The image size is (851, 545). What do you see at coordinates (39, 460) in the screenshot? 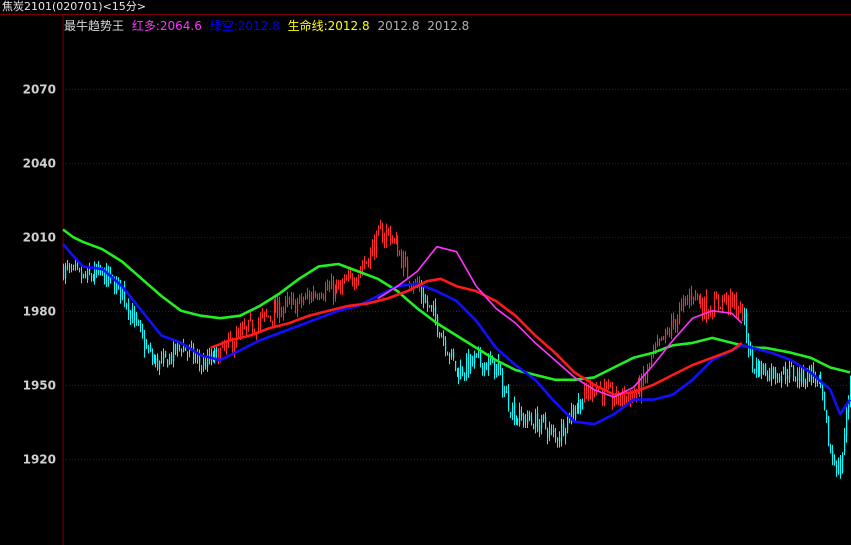
I see `y-tick-label: 1920` at bounding box center [39, 460].